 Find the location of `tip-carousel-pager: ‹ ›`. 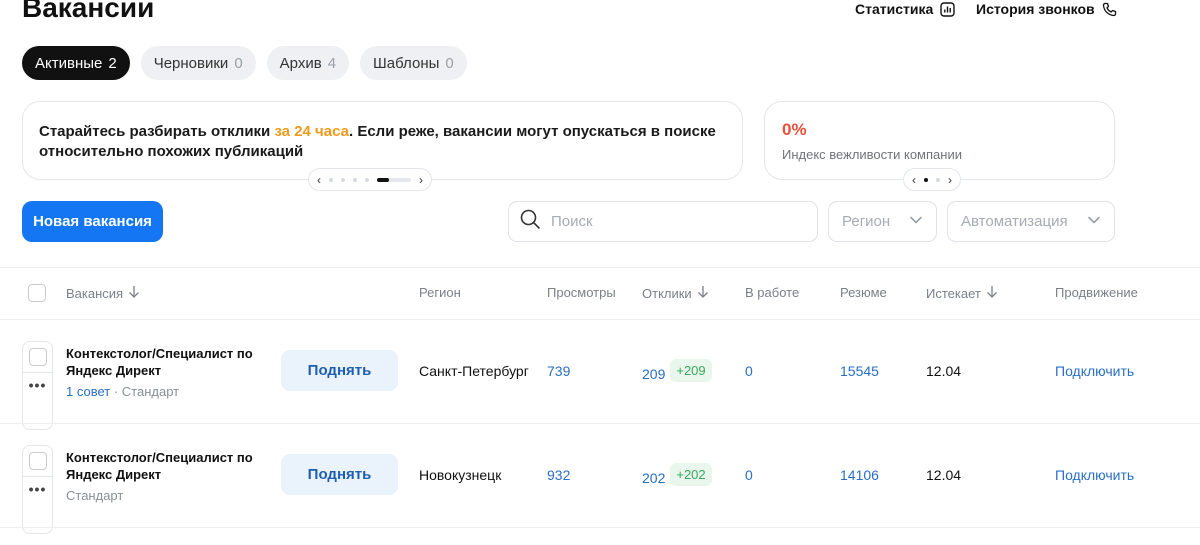

tip-carousel-pager: ‹ › is located at coordinates (370, 179).